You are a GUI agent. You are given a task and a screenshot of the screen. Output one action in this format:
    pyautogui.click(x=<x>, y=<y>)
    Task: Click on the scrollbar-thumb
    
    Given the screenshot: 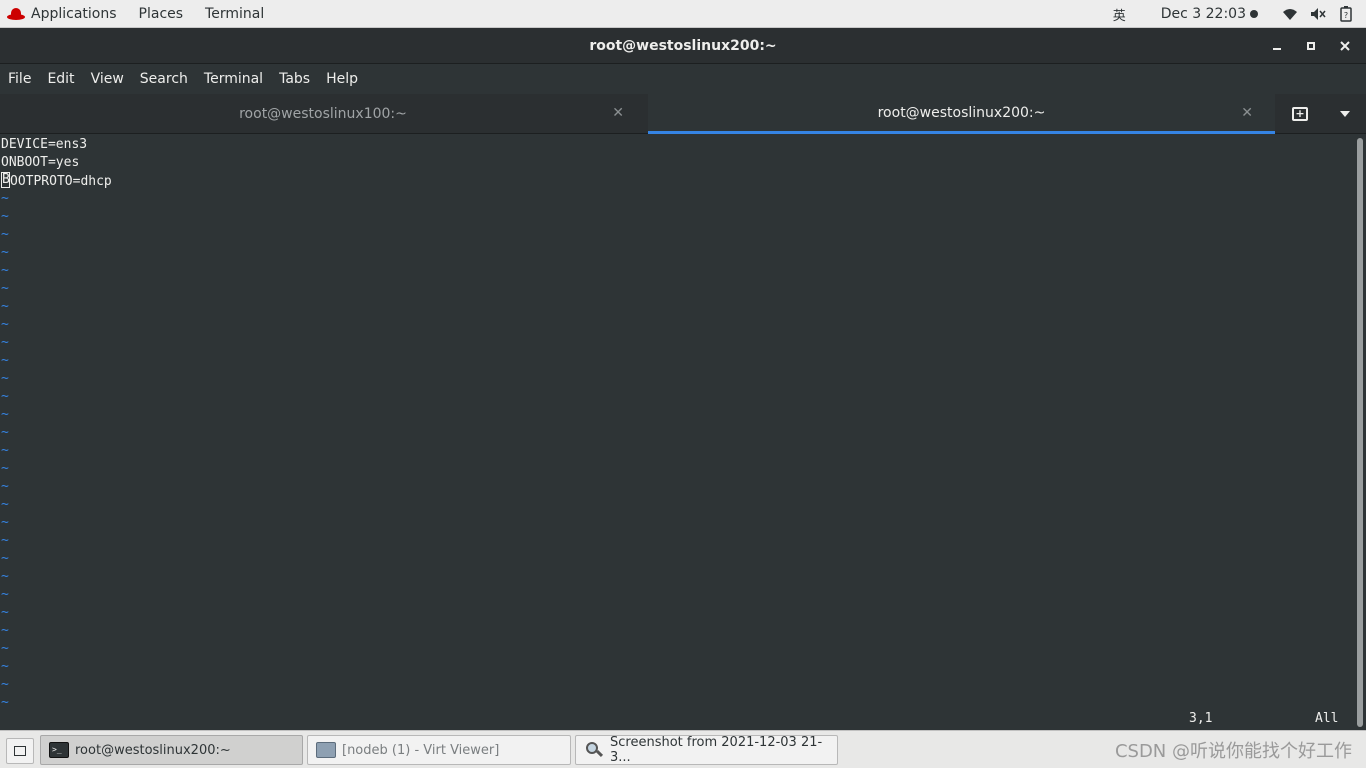 What is the action you would take?
    pyautogui.click(x=1360, y=432)
    